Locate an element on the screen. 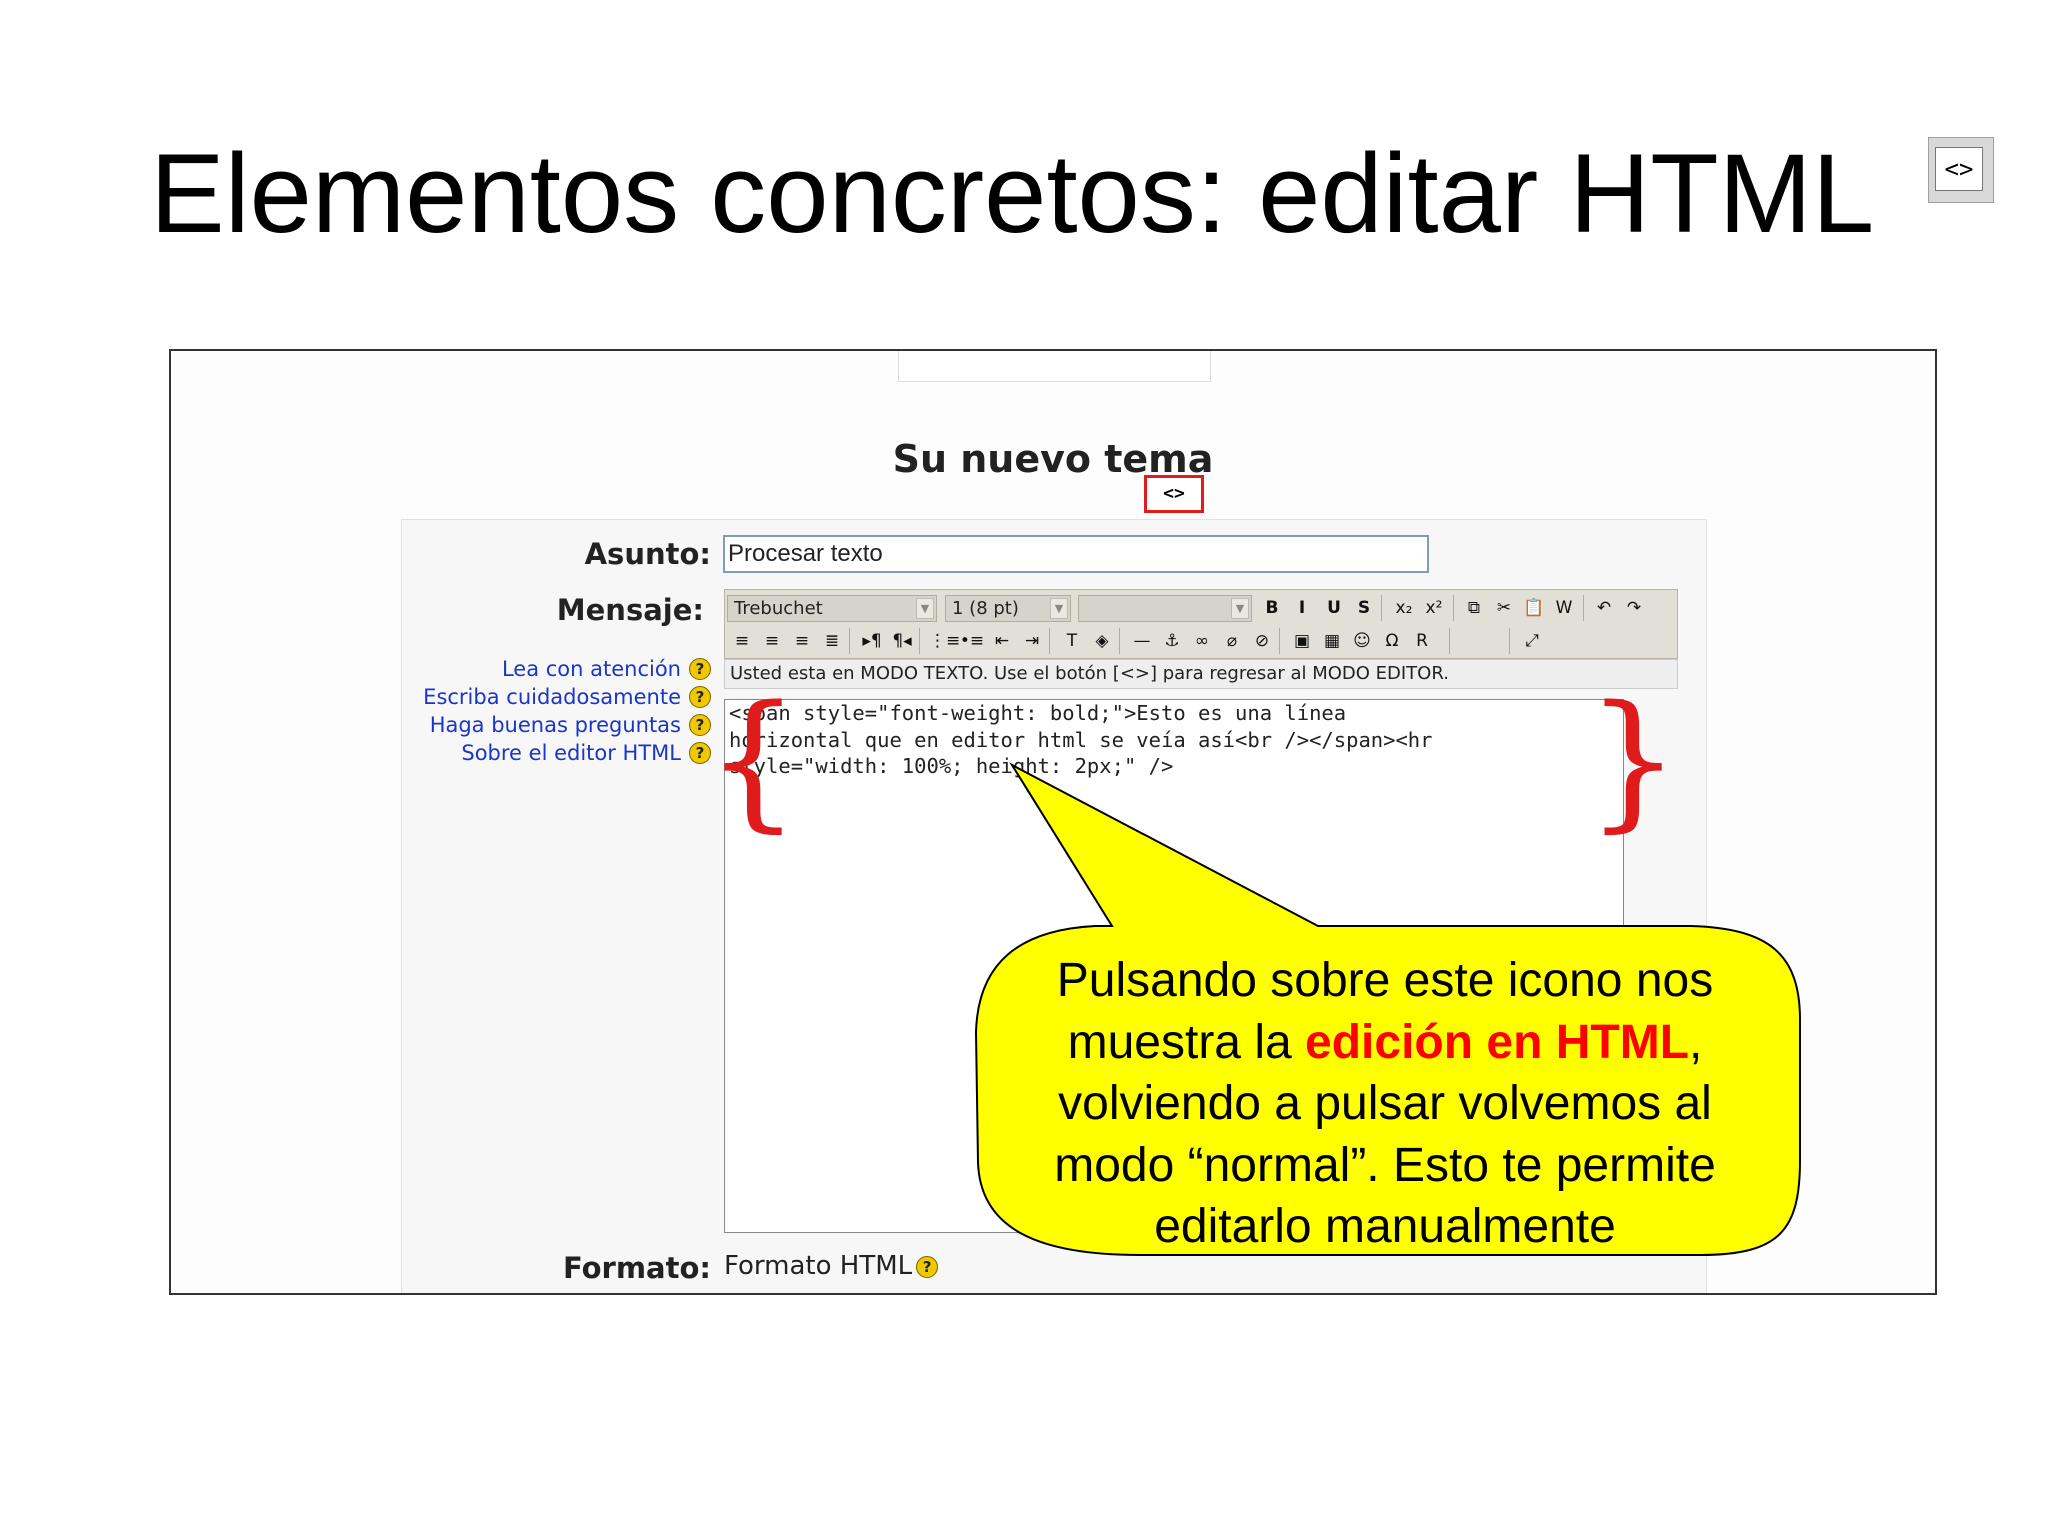 Image resolution: width=2048 pixels, height=1536 pixels. callout-line: muestra la edición en HTML, is located at coordinates (1385, 1043).